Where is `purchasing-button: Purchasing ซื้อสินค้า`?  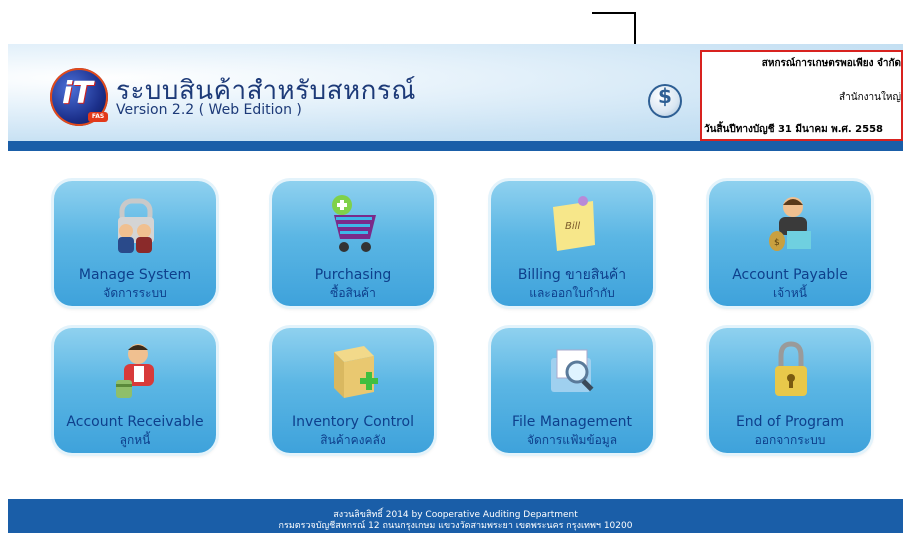 purchasing-button: Purchasing ซื้อสินค้า is located at coordinates (353, 243).